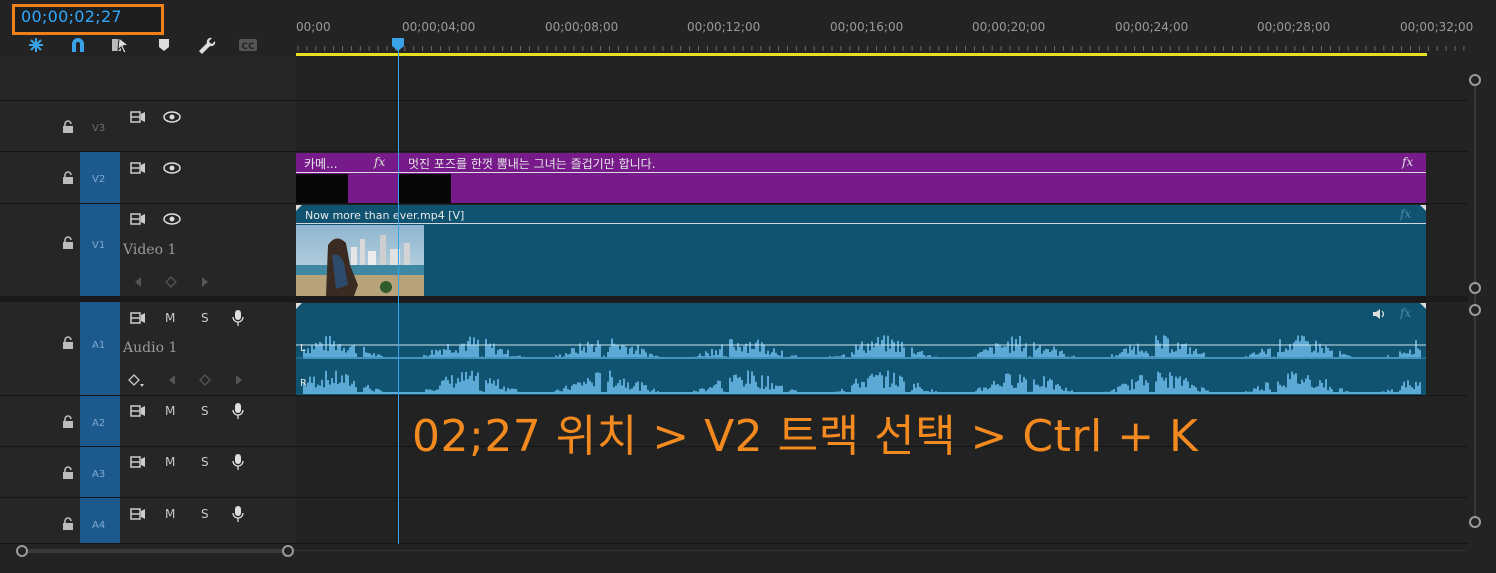 The width and height of the screenshot is (1496, 573). Describe the element at coordinates (147, 421) in the screenshot. I see `track-header-a2: A2 M S` at that location.